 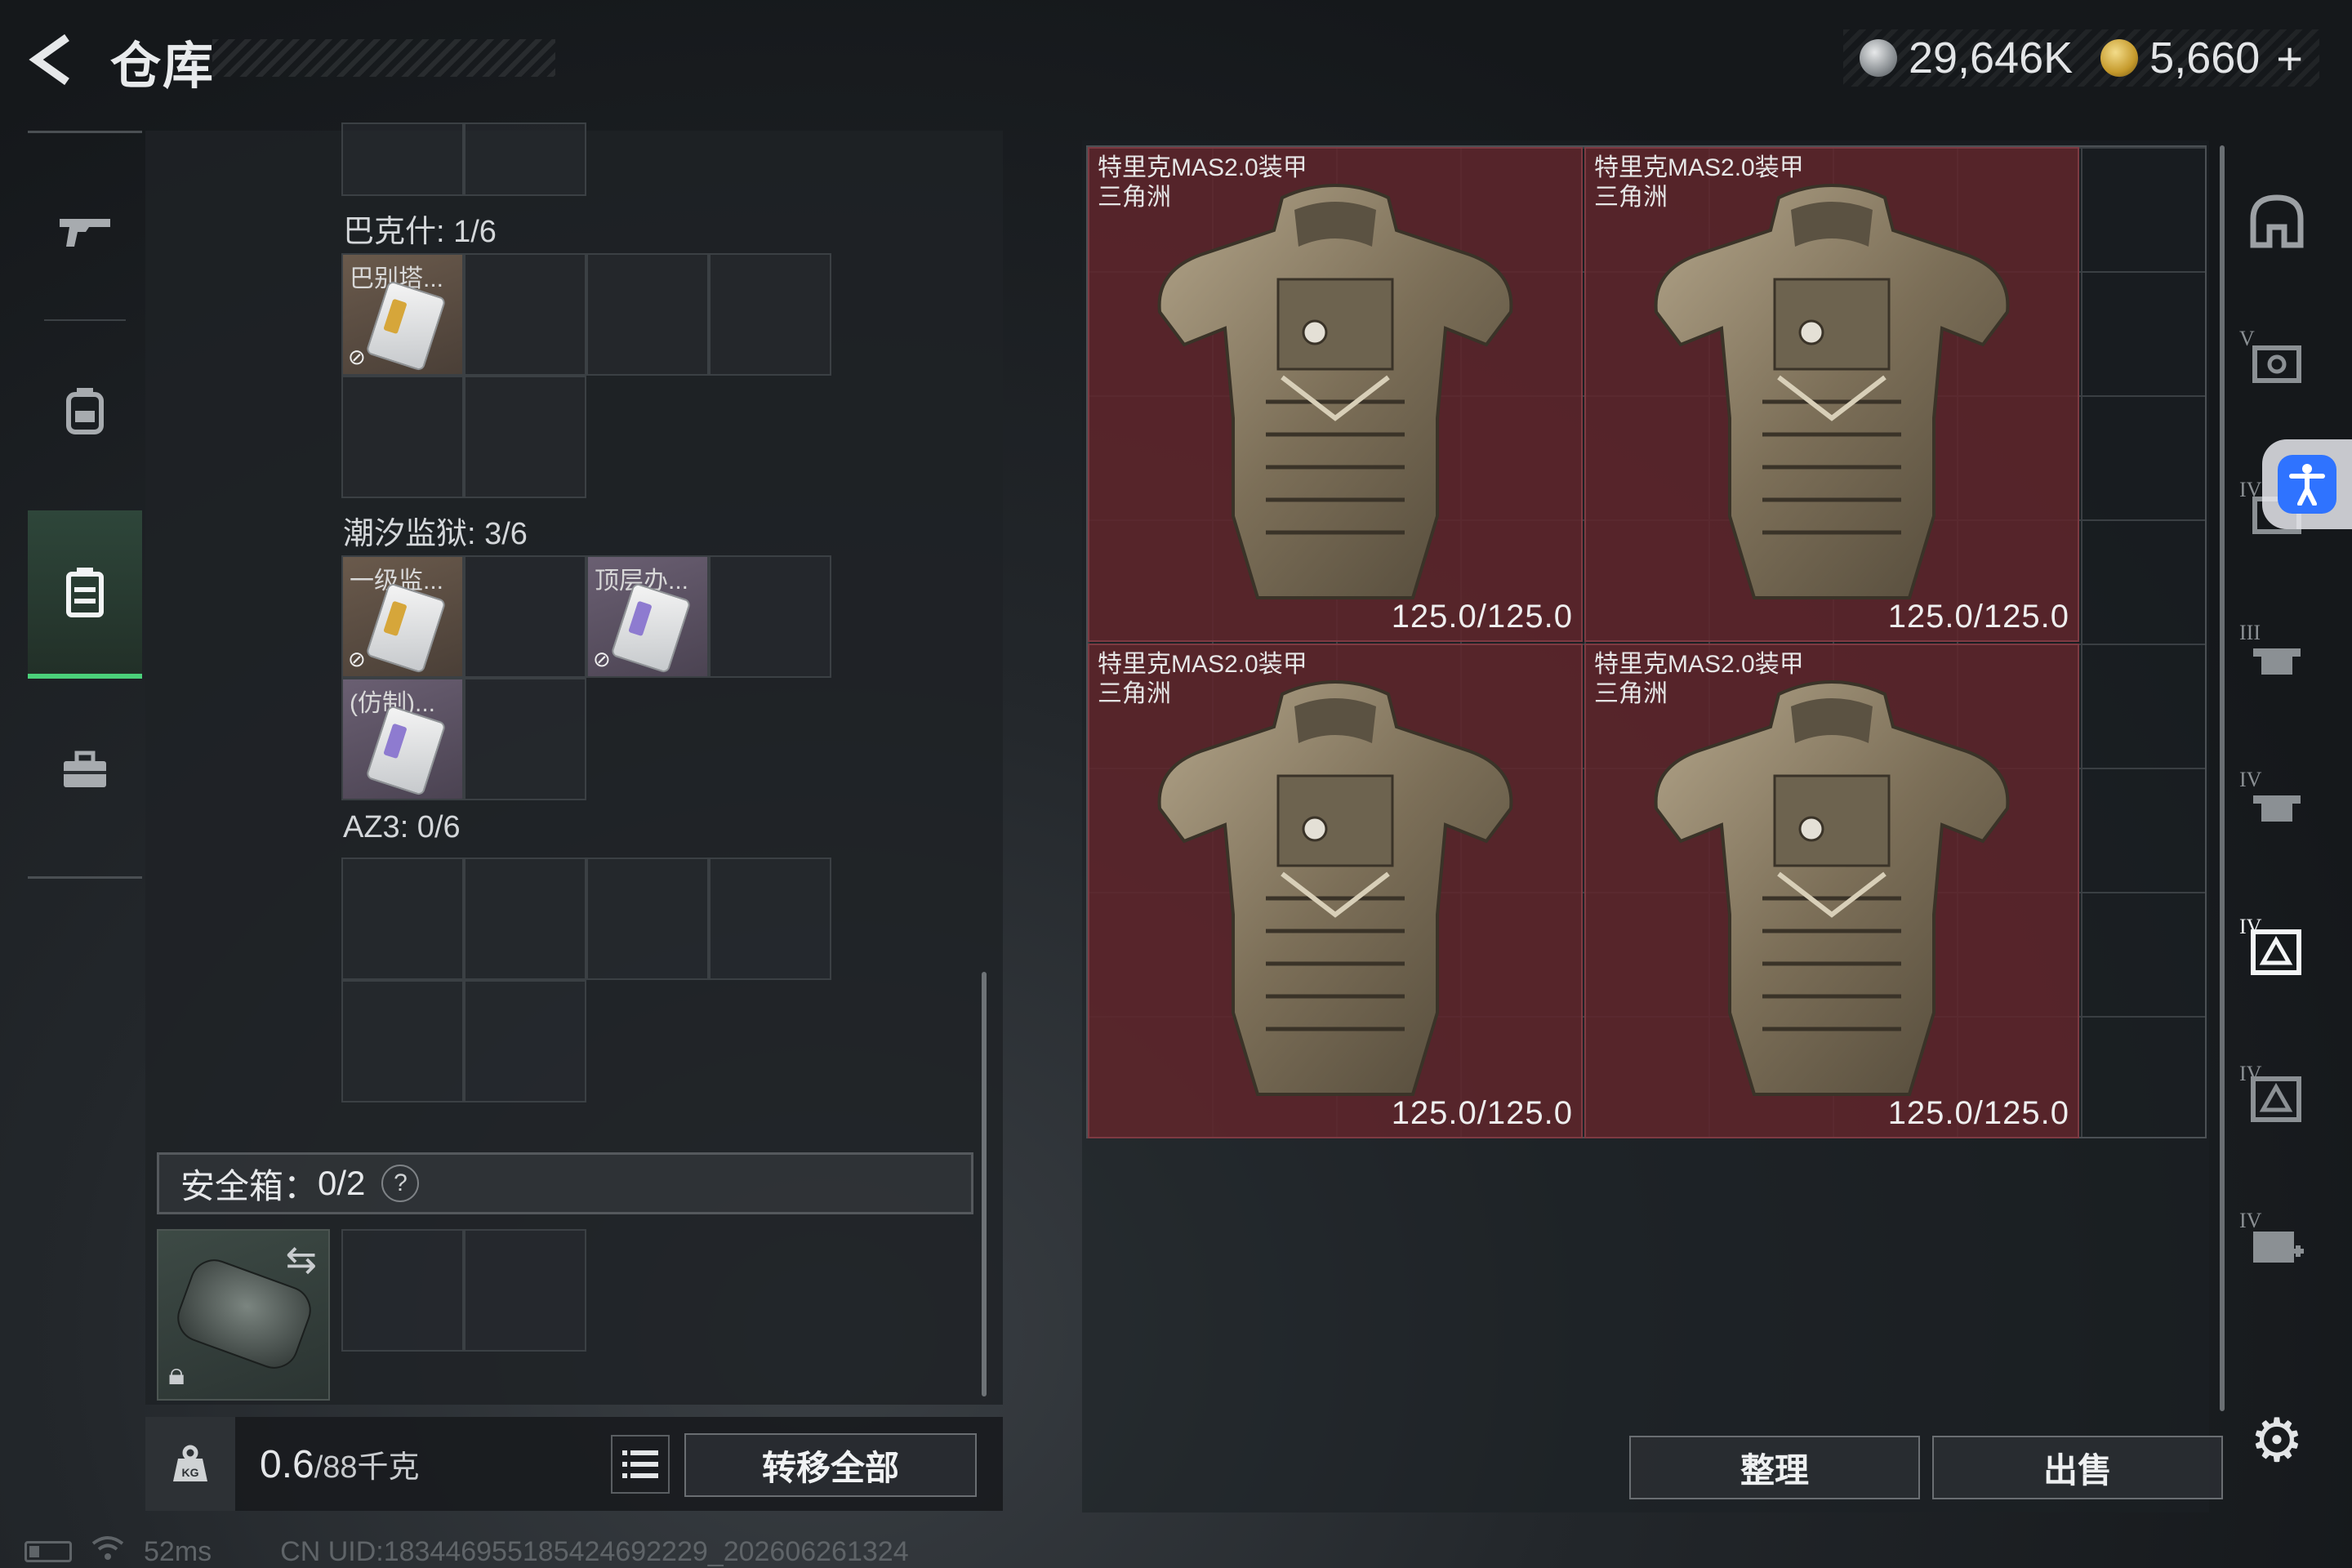 I want to click on sell-button: 出售, so click(x=2077, y=1467).